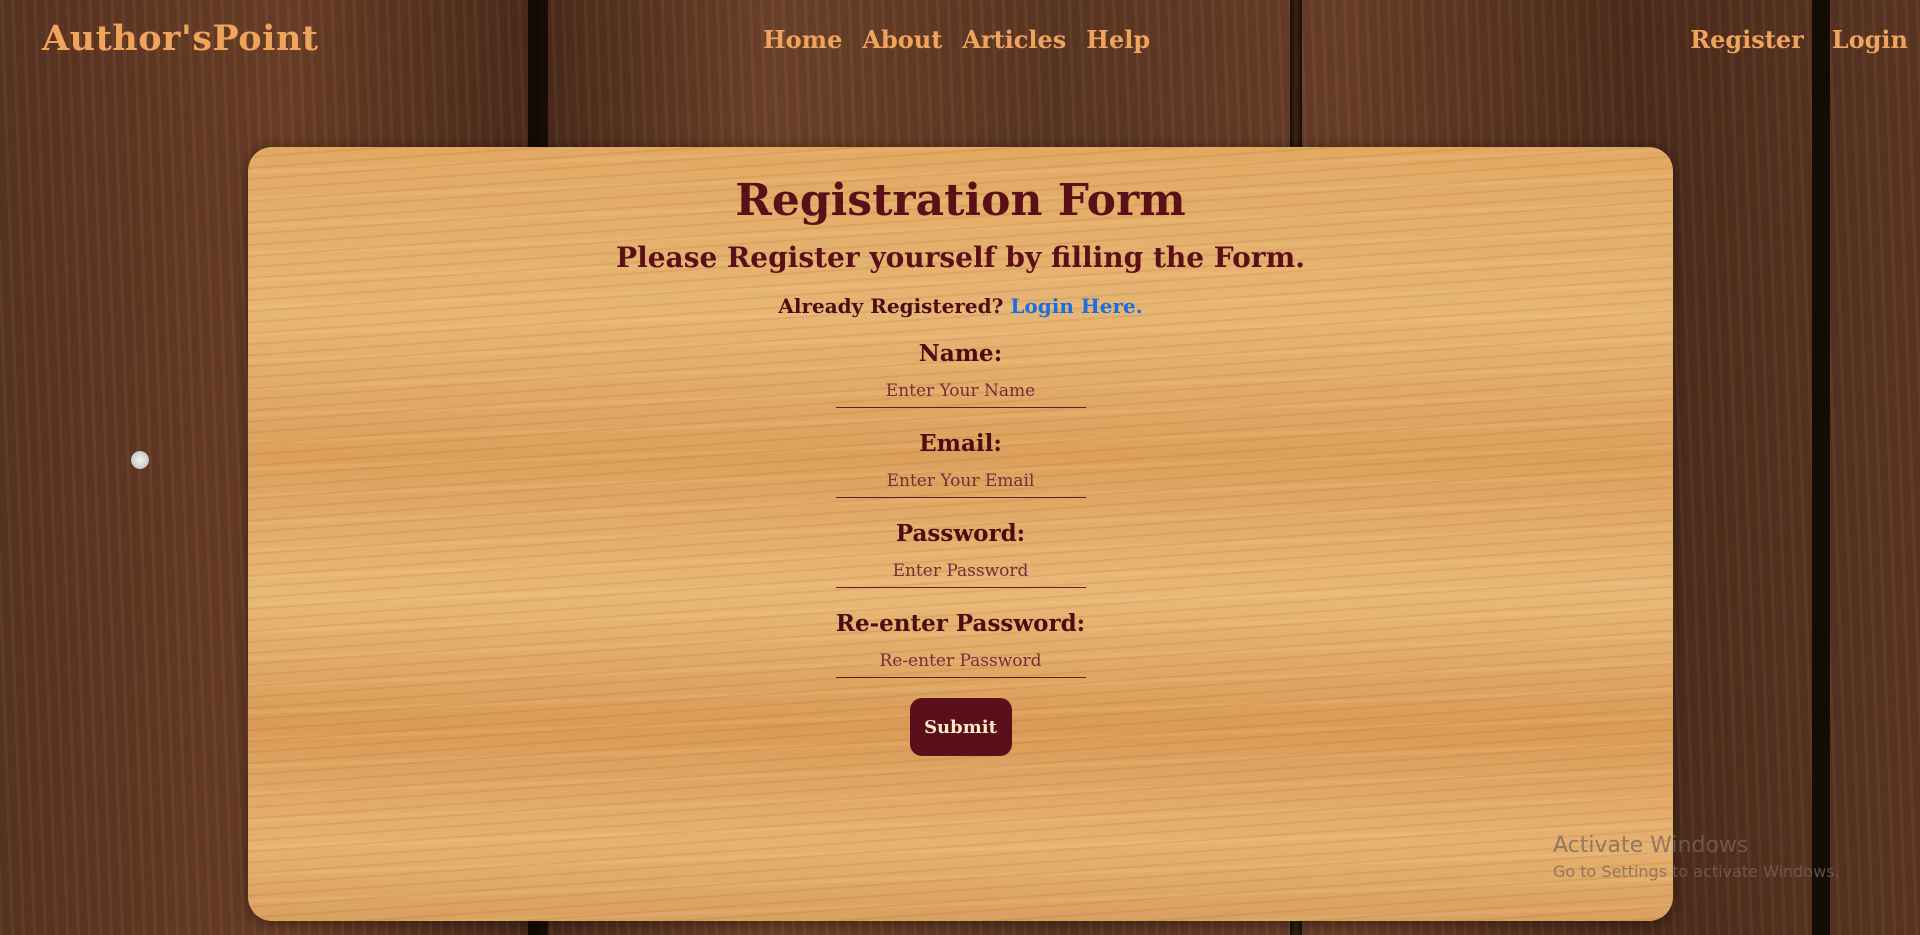 Image resolution: width=1920 pixels, height=935 pixels. I want to click on reenter-password-input, so click(960, 665).